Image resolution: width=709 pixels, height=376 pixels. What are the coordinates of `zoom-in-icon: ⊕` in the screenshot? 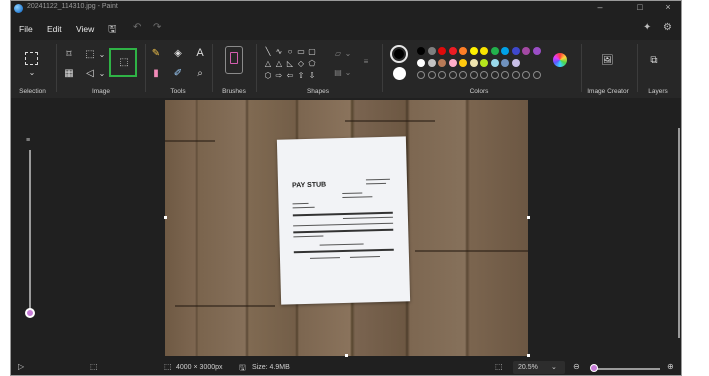 It's located at (670, 366).